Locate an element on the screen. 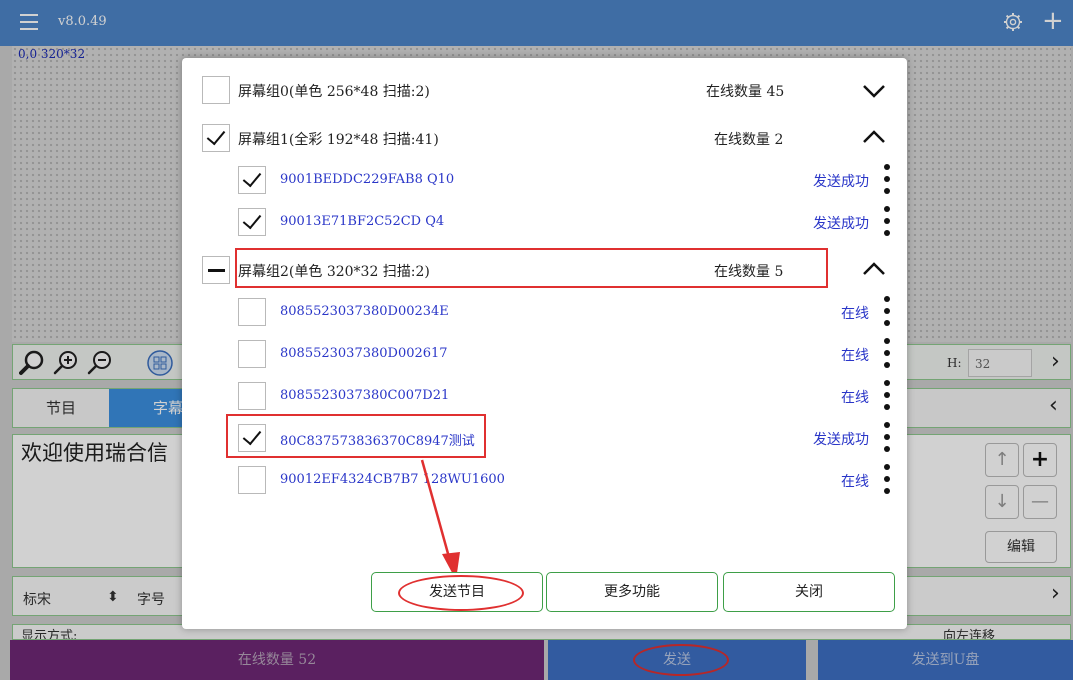  add-item-button: + is located at coordinates (1040, 460).